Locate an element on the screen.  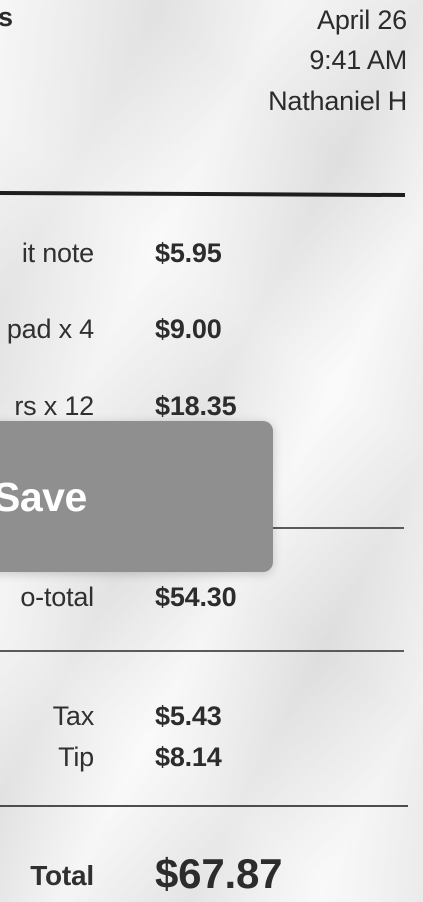
item-label: it note is located at coordinates (57, 253).